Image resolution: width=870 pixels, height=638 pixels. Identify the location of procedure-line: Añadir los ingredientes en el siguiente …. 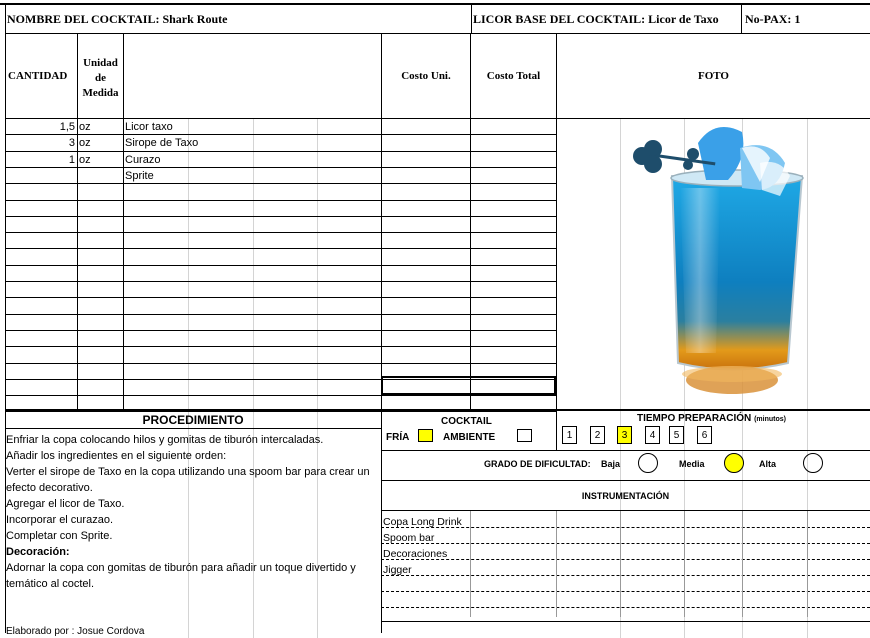
(116, 456).